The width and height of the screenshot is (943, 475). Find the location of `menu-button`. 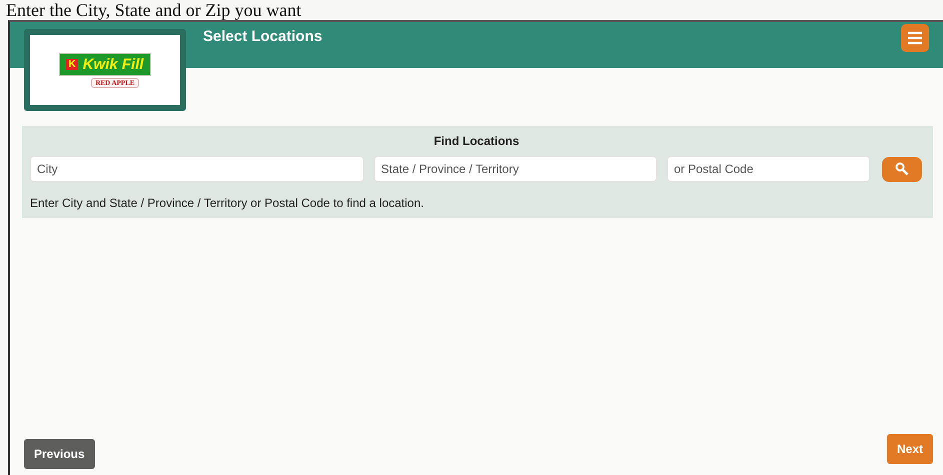

menu-button is located at coordinates (915, 38).